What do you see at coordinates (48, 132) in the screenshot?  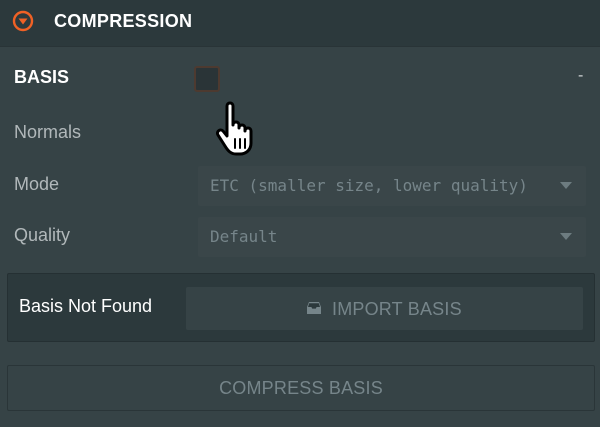 I see `normals-label: Normals` at bounding box center [48, 132].